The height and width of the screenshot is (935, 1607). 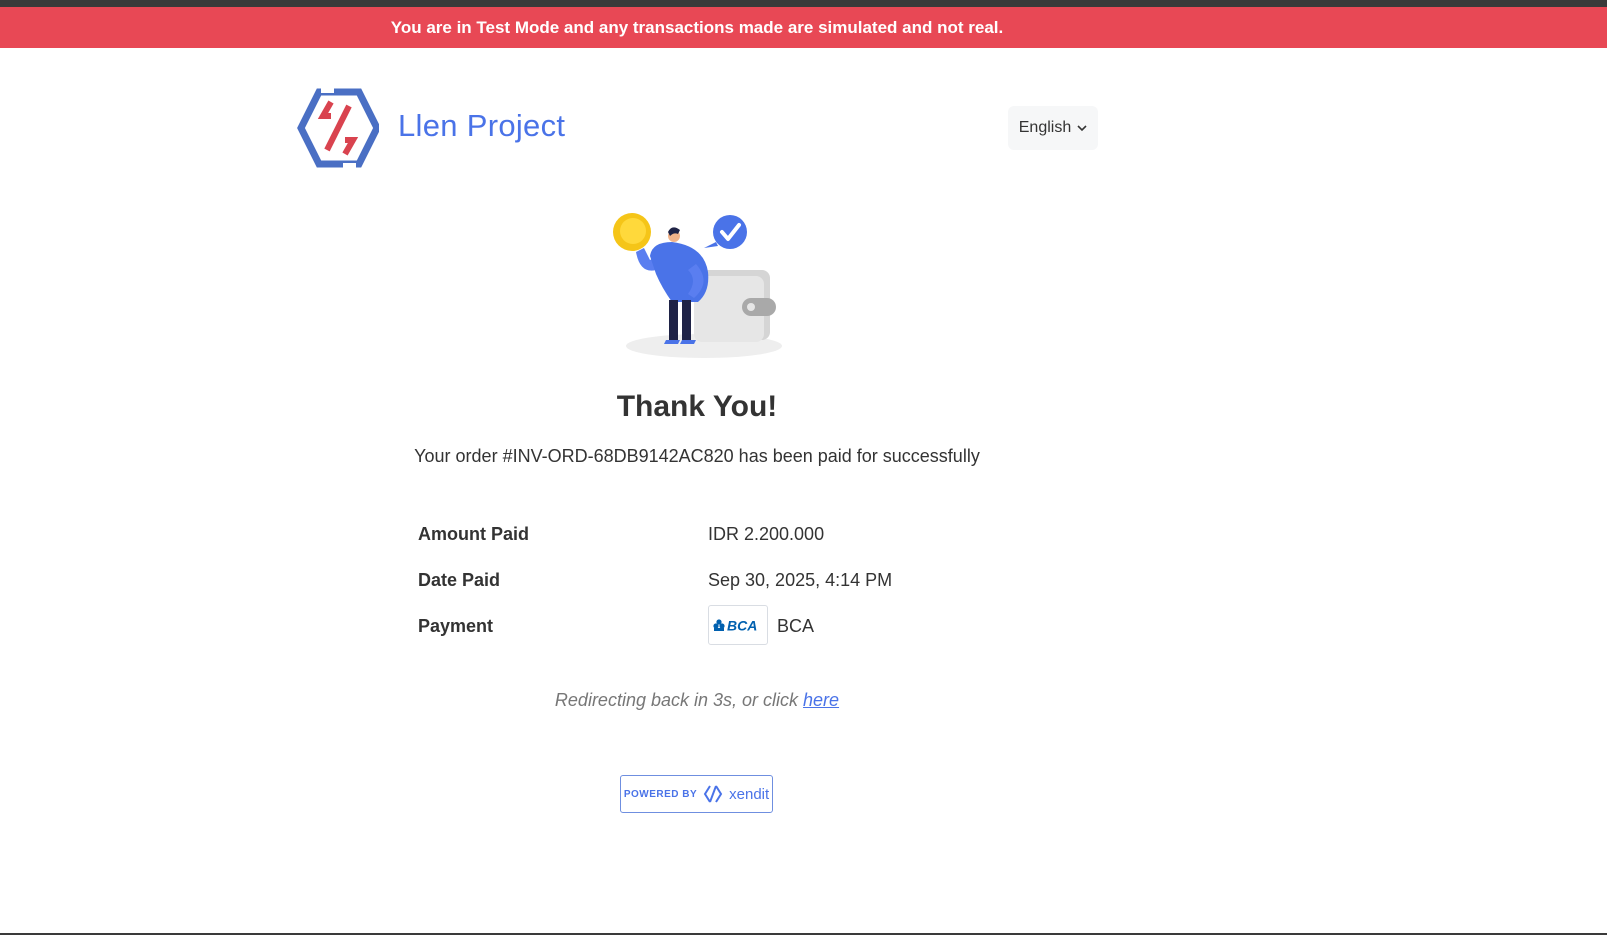 I want to click on redirect-notice: Redirecting back in 3s, or click here, so click(x=697, y=700).